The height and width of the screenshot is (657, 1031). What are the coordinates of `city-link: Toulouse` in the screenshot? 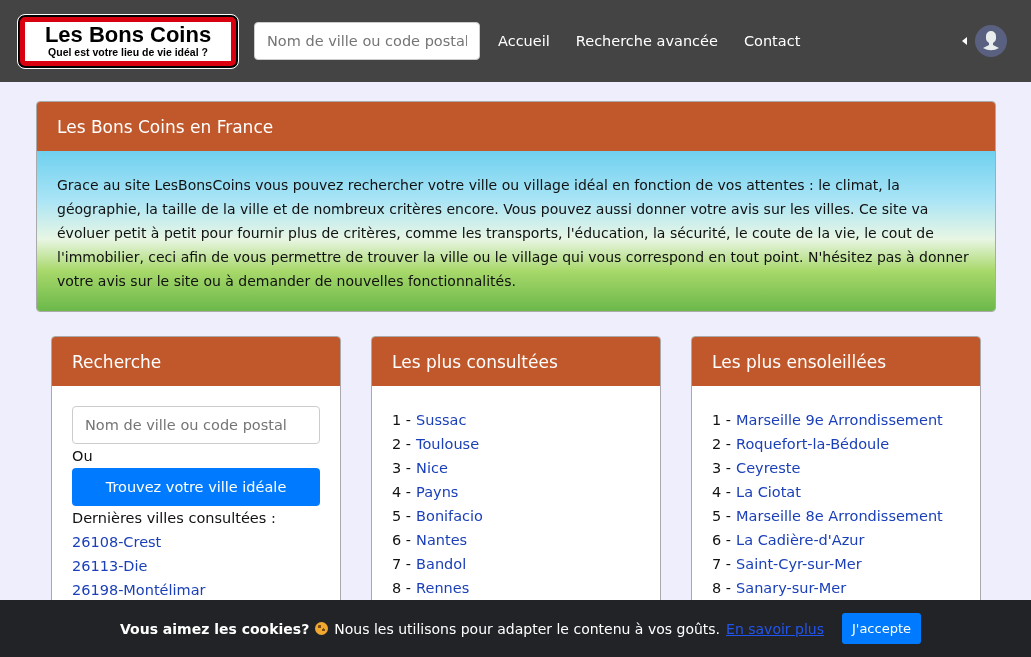 It's located at (448, 444).